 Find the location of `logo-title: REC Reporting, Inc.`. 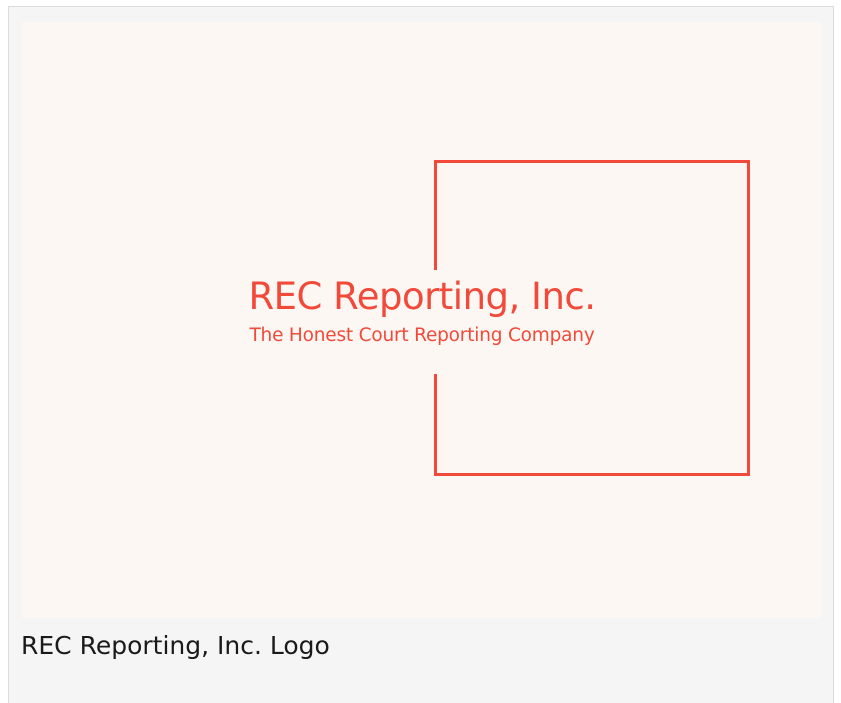

logo-title: REC Reporting, Inc. is located at coordinates (422, 296).